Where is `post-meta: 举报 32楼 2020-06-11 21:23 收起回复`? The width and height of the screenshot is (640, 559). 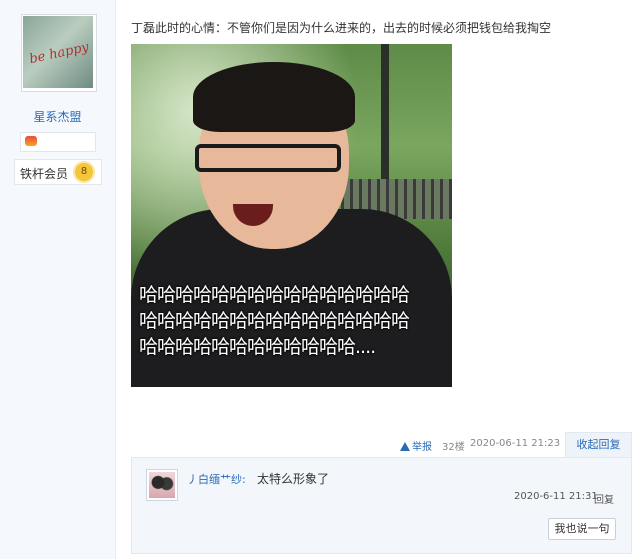
post-meta: 举报 32楼 2020-06-11 21:23 收起回复 is located at coordinates (516, 445).